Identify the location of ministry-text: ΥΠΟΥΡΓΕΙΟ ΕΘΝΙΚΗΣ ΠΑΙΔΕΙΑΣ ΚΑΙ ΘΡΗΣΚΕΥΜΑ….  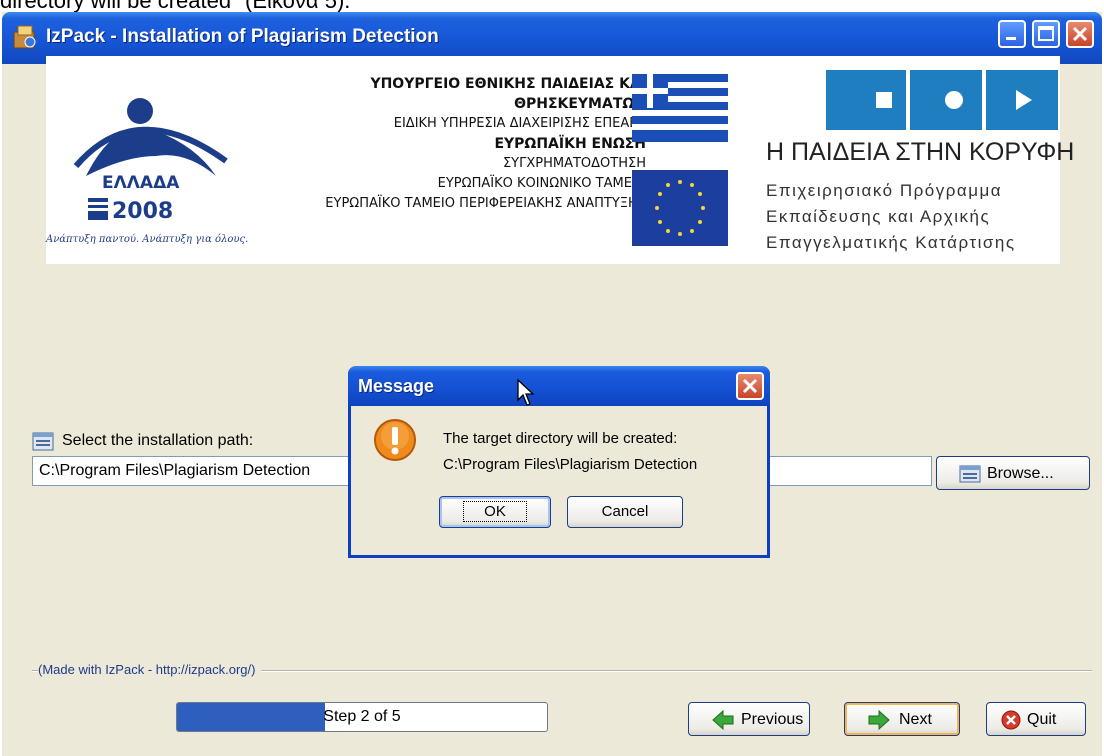
(456, 144).